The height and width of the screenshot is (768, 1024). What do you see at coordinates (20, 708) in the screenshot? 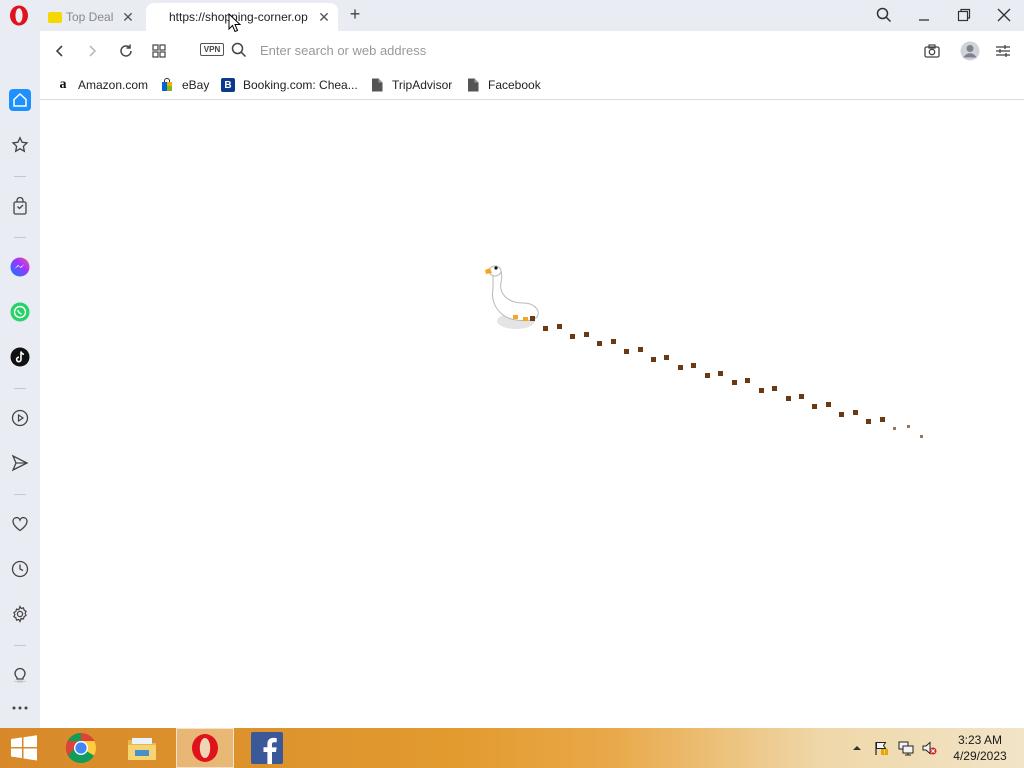
I see `more-icon` at bounding box center [20, 708].